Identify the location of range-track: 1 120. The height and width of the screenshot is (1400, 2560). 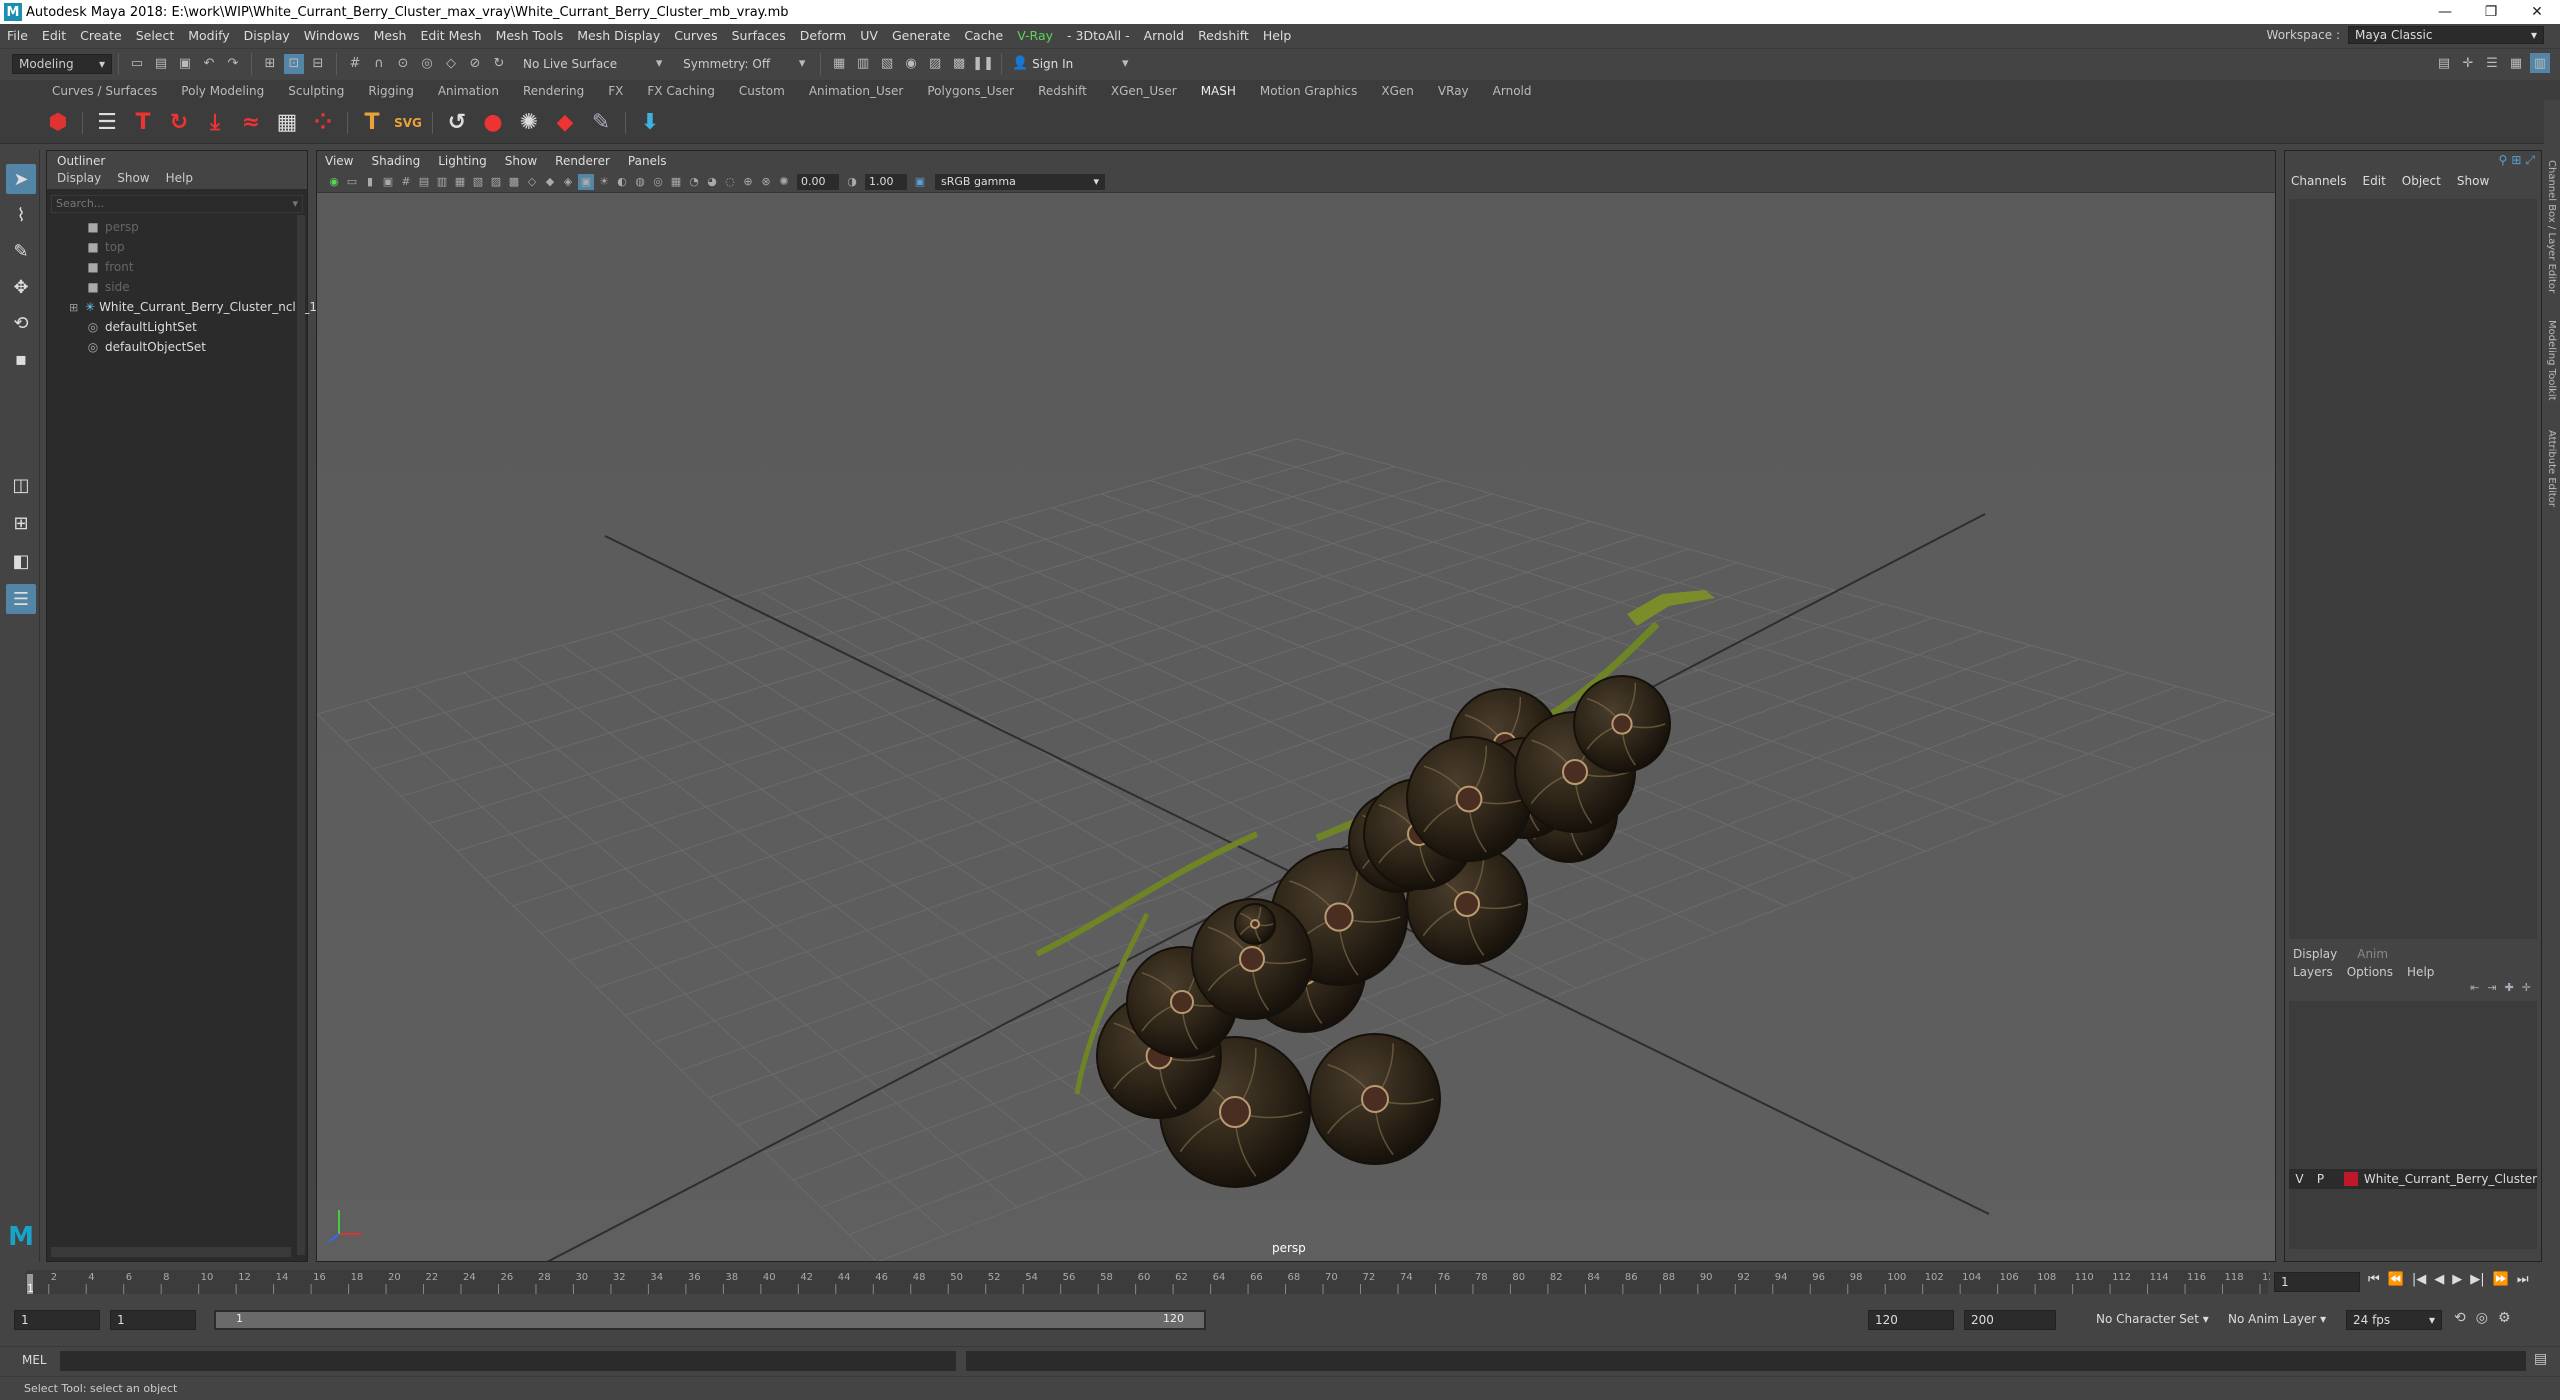
(710, 1320).